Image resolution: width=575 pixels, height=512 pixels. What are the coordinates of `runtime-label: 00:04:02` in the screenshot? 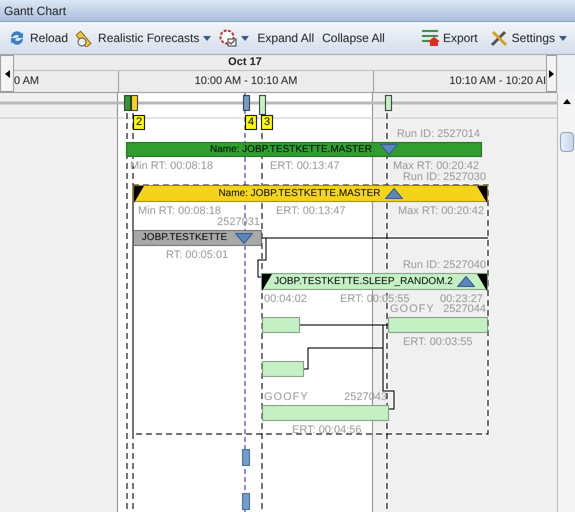 It's located at (285, 299).